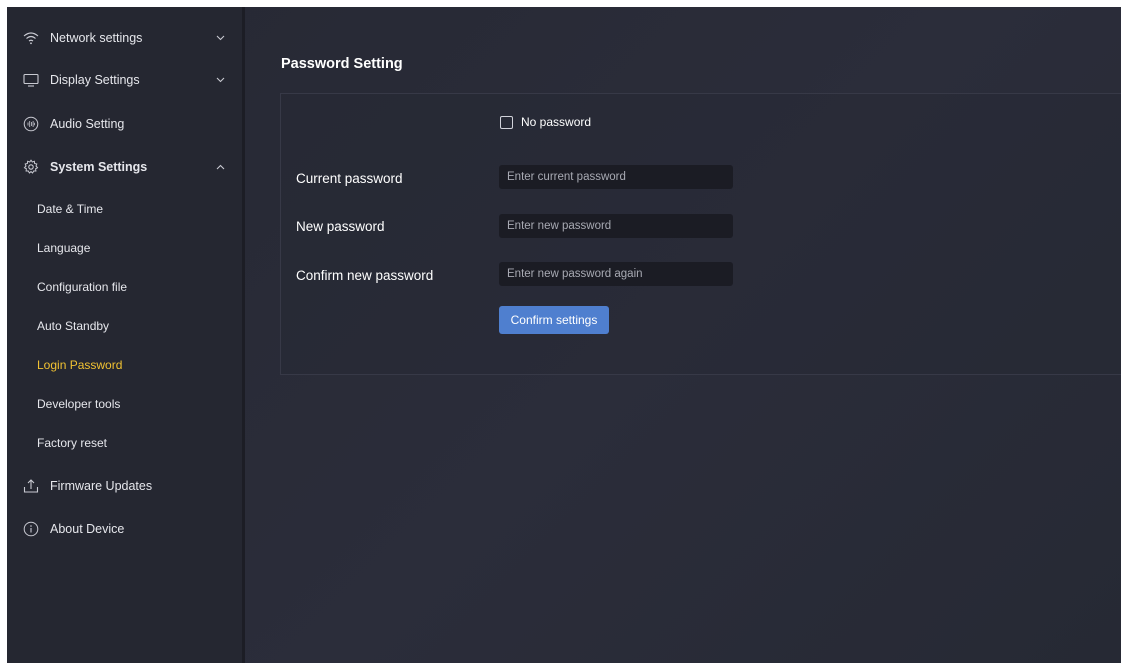 The width and height of the screenshot is (1121, 663). I want to click on confirm-password-label: Confirm new password, so click(365, 275).